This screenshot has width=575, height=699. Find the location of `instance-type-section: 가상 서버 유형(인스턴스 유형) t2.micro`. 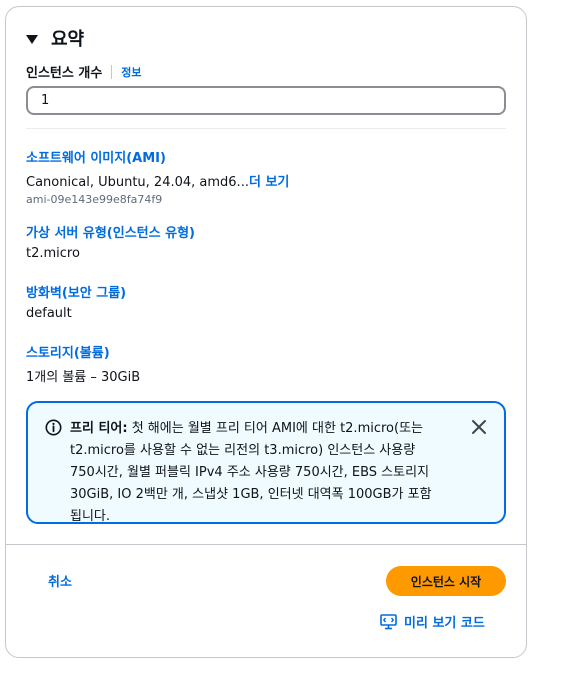

instance-type-section: 가상 서버 유형(인스턴스 유형) t2.micro is located at coordinates (110, 241).